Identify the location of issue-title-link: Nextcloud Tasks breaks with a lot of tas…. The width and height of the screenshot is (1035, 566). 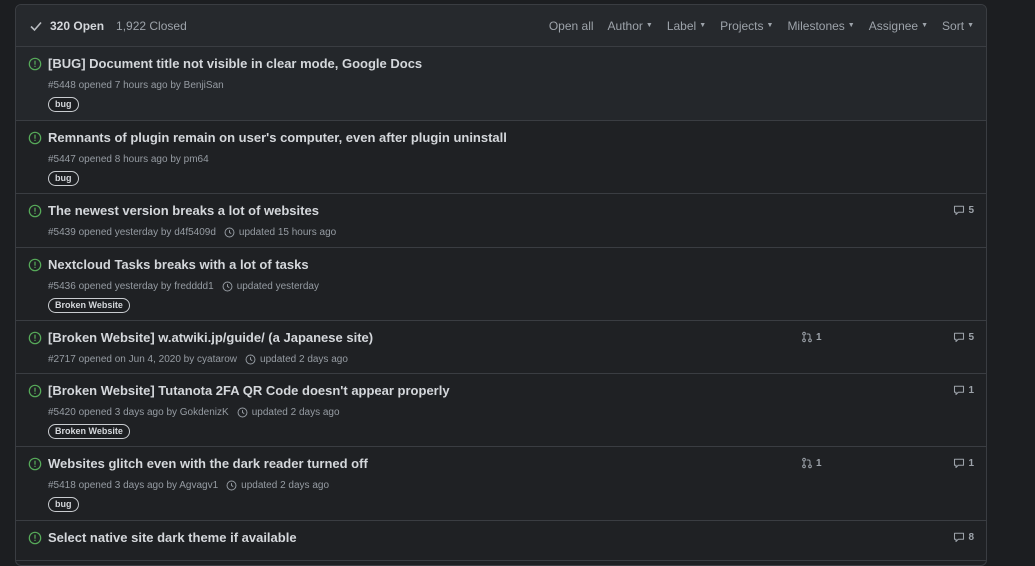
(178, 264).